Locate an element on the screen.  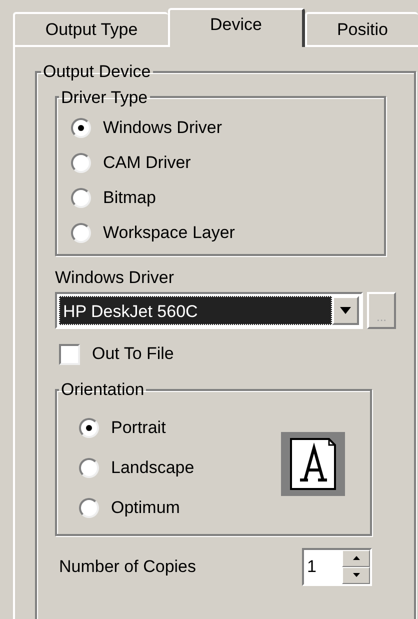
radio-label: Optimum is located at coordinates (145, 508).